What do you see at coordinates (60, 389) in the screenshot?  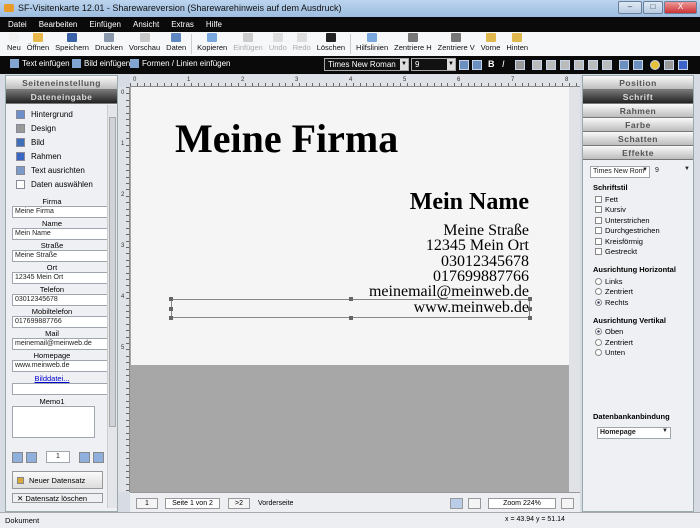 I see `image-file-input` at bounding box center [60, 389].